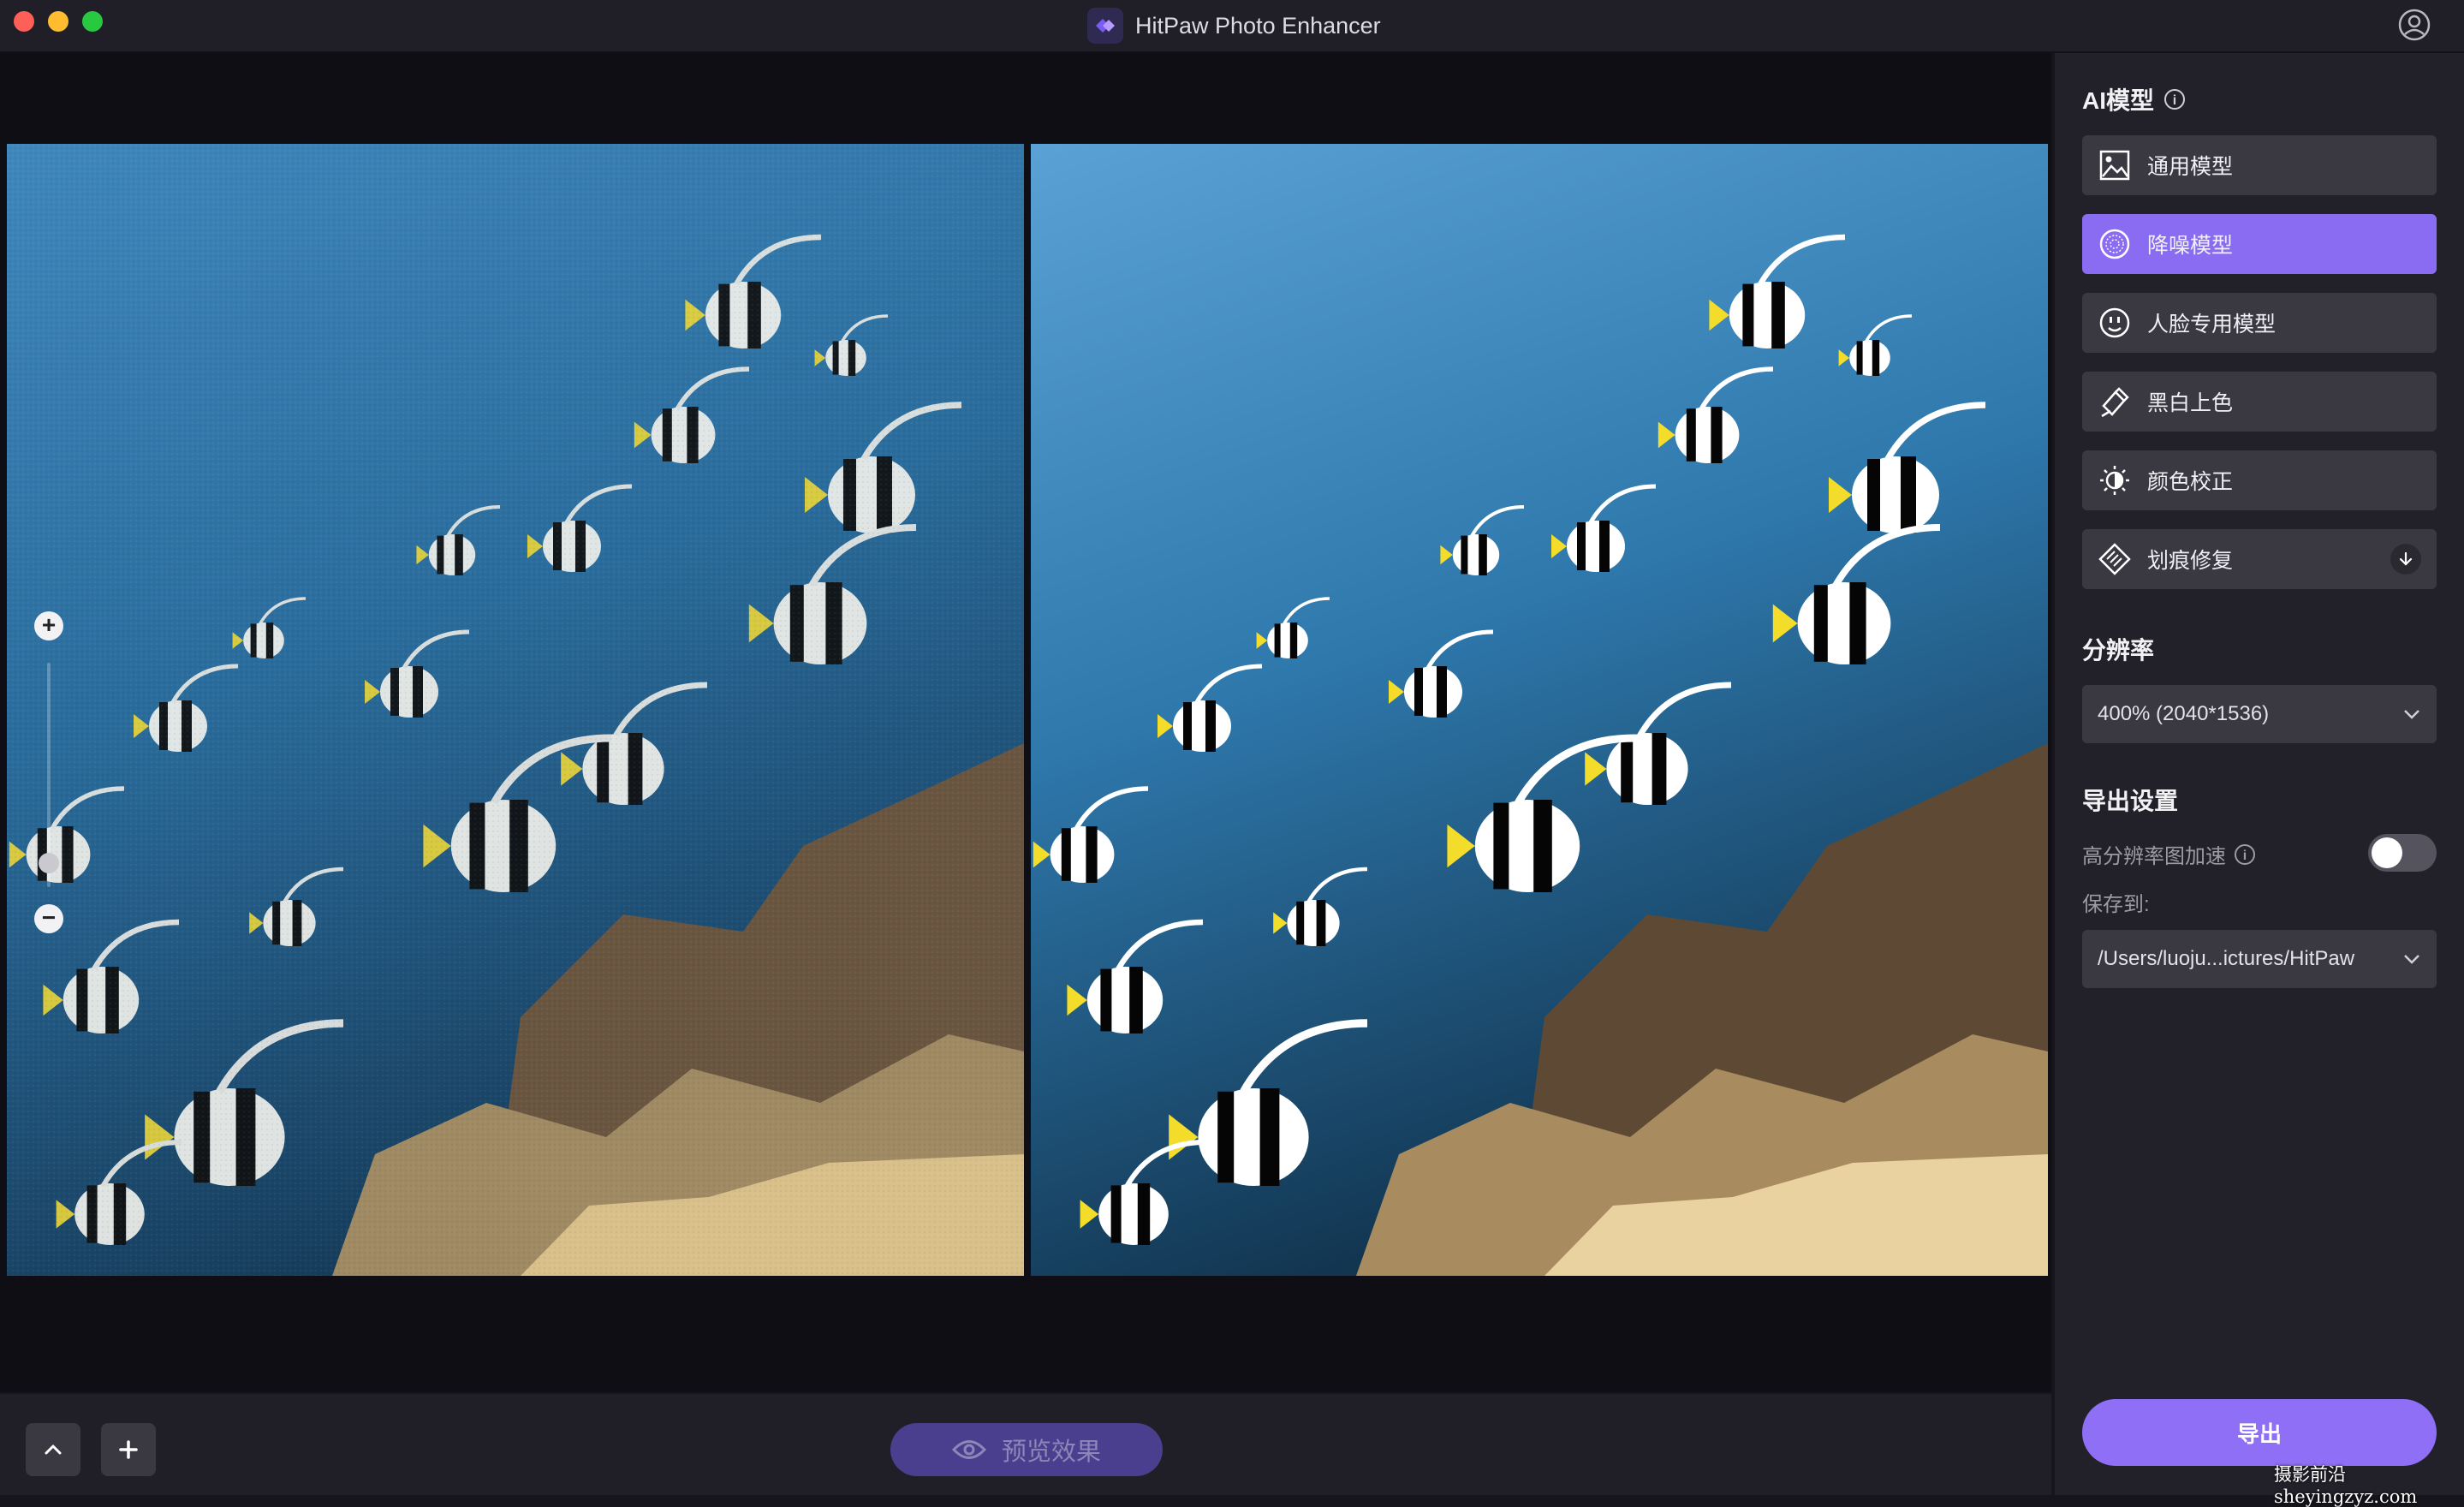 The height and width of the screenshot is (1507, 2464). Describe the element at coordinates (49, 625) in the screenshot. I see `zoom-in-button: +` at that location.